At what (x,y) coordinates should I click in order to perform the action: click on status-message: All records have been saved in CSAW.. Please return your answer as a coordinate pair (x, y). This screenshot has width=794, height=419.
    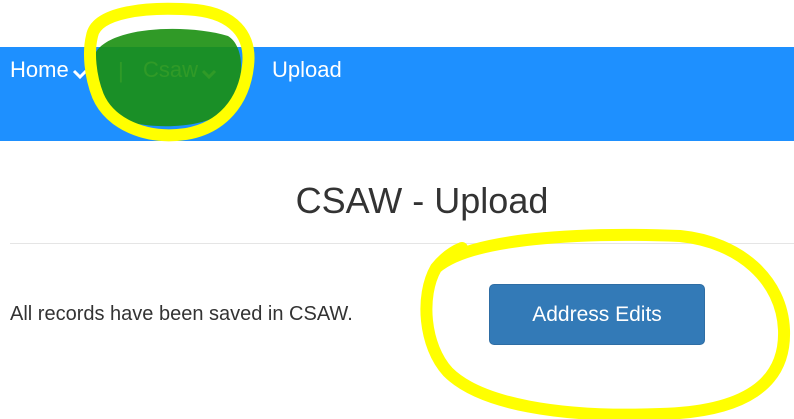
    Looking at the image, I should click on (181, 314).